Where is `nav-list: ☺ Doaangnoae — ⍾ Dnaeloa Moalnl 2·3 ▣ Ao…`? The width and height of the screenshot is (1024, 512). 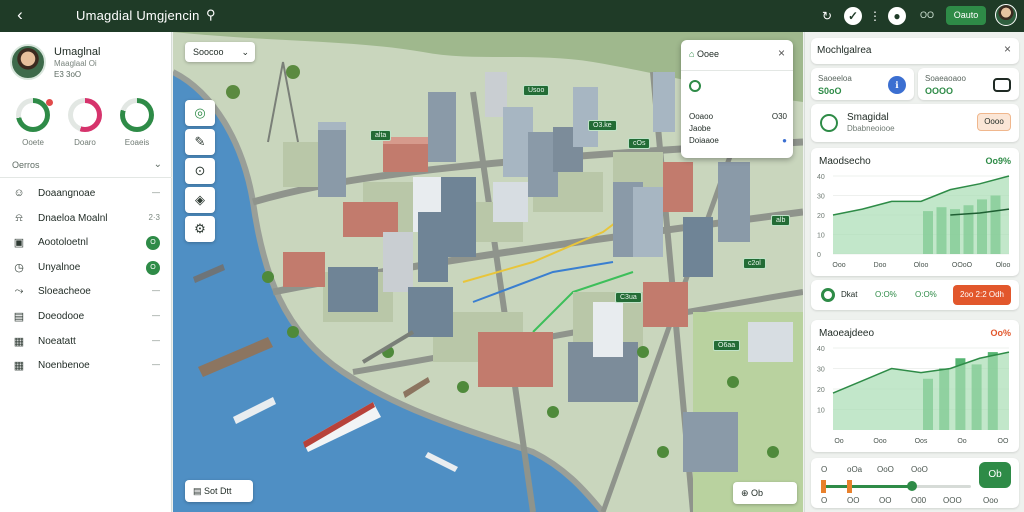
nav-list: ☺ Doaangnoae — ⍾ Dnaeloa Moalnl 2·3 ▣ Ao… is located at coordinates (86, 280).